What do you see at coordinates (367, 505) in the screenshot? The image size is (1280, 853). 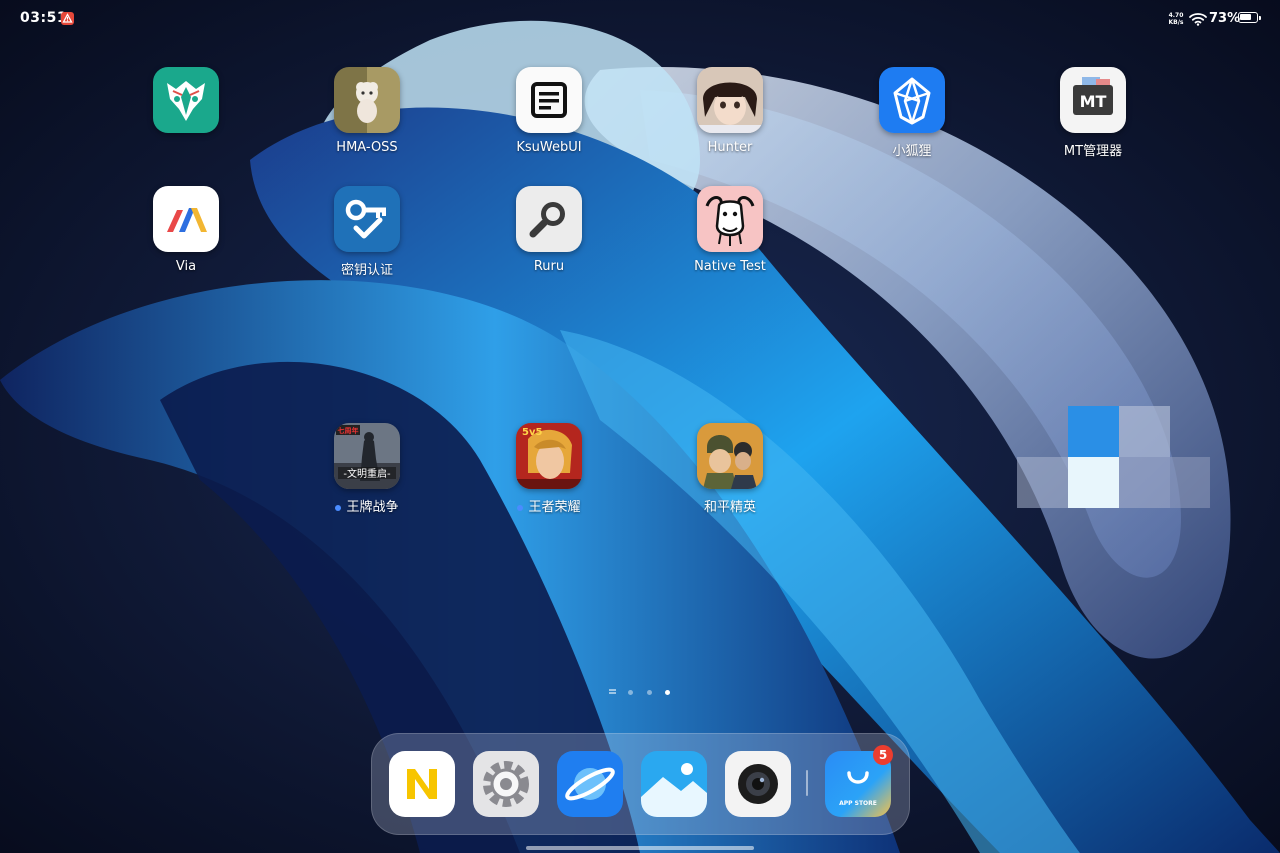 I see `app-label: 王牌战争` at bounding box center [367, 505].